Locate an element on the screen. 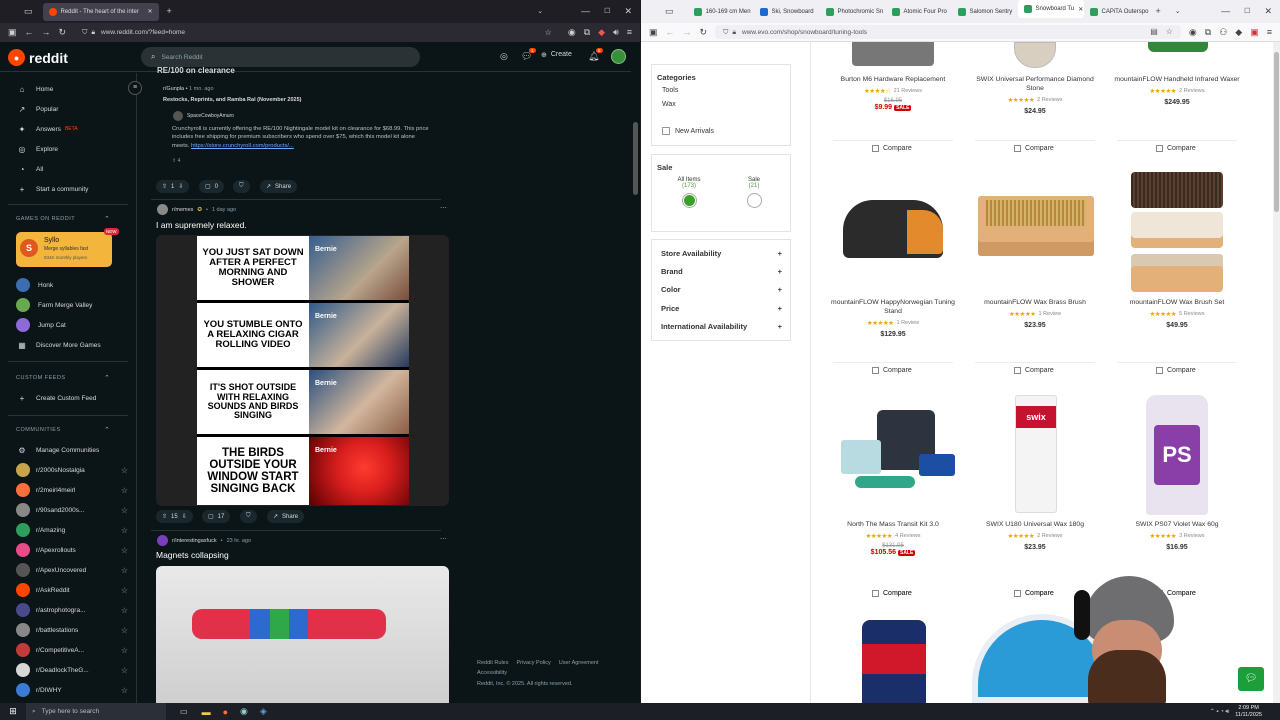 This screenshot has width=1280, height=720. browser-tab: Atomic Four Pro is located at coordinates (919, 11).